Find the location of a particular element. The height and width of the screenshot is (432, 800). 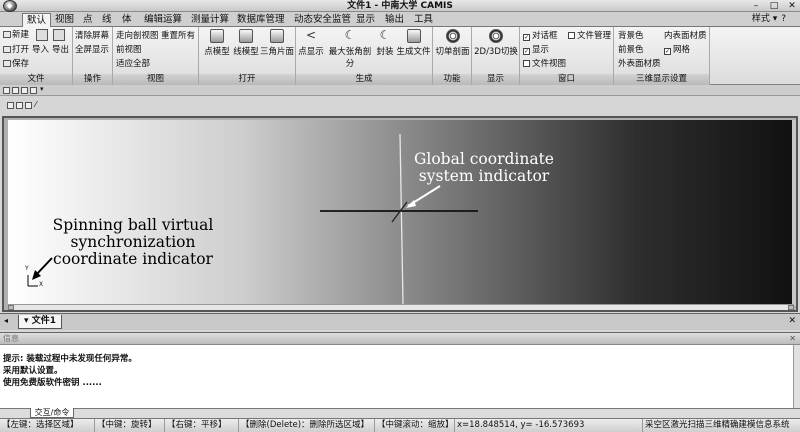

open-label: 打开 is located at coordinates (21, 50).